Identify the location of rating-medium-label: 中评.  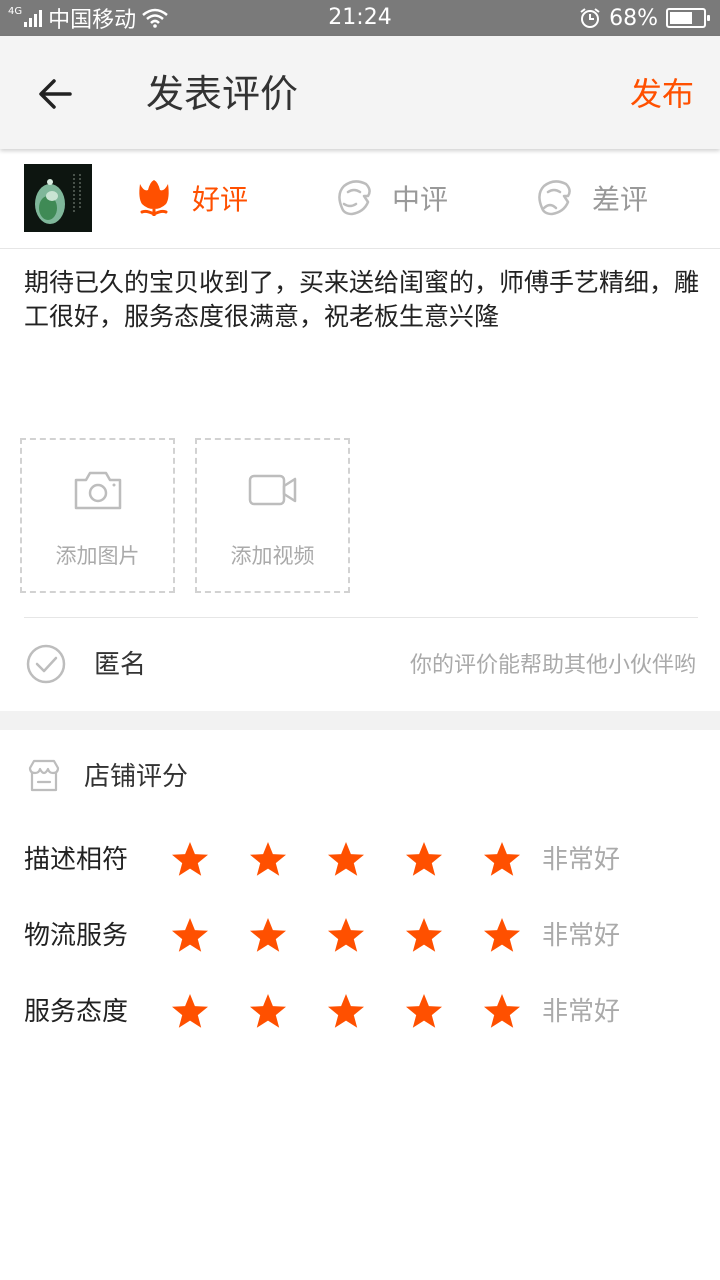
(420, 199).